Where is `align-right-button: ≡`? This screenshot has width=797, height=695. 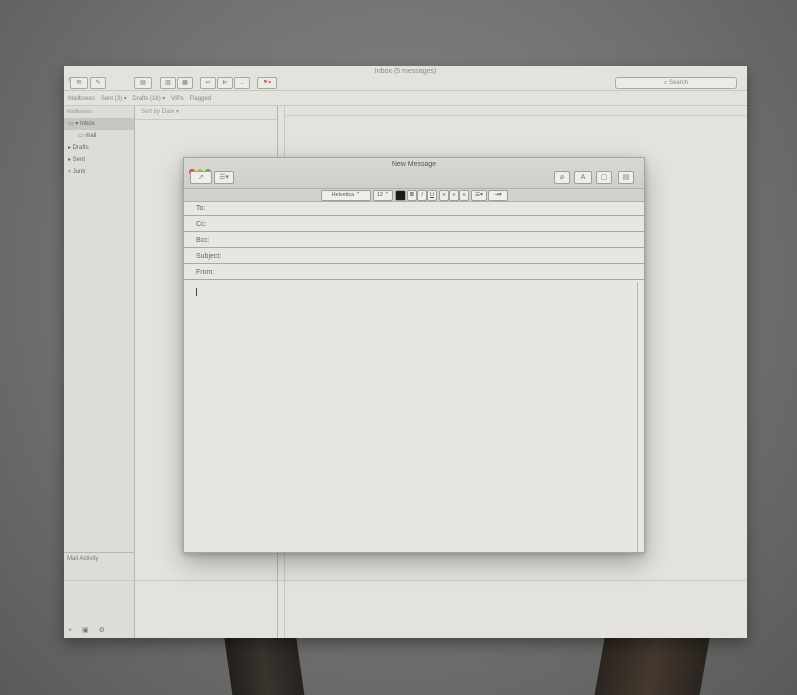 align-right-button: ≡ is located at coordinates (464, 195).